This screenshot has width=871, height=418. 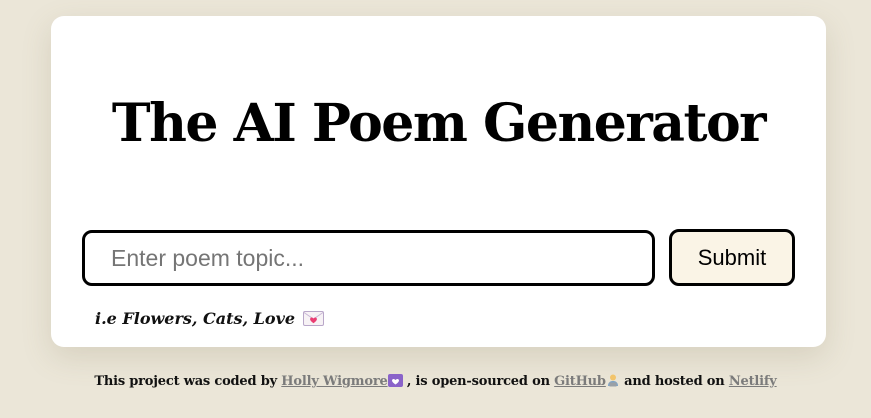 I want to click on github-link: GitHub, so click(x=580, y=381).